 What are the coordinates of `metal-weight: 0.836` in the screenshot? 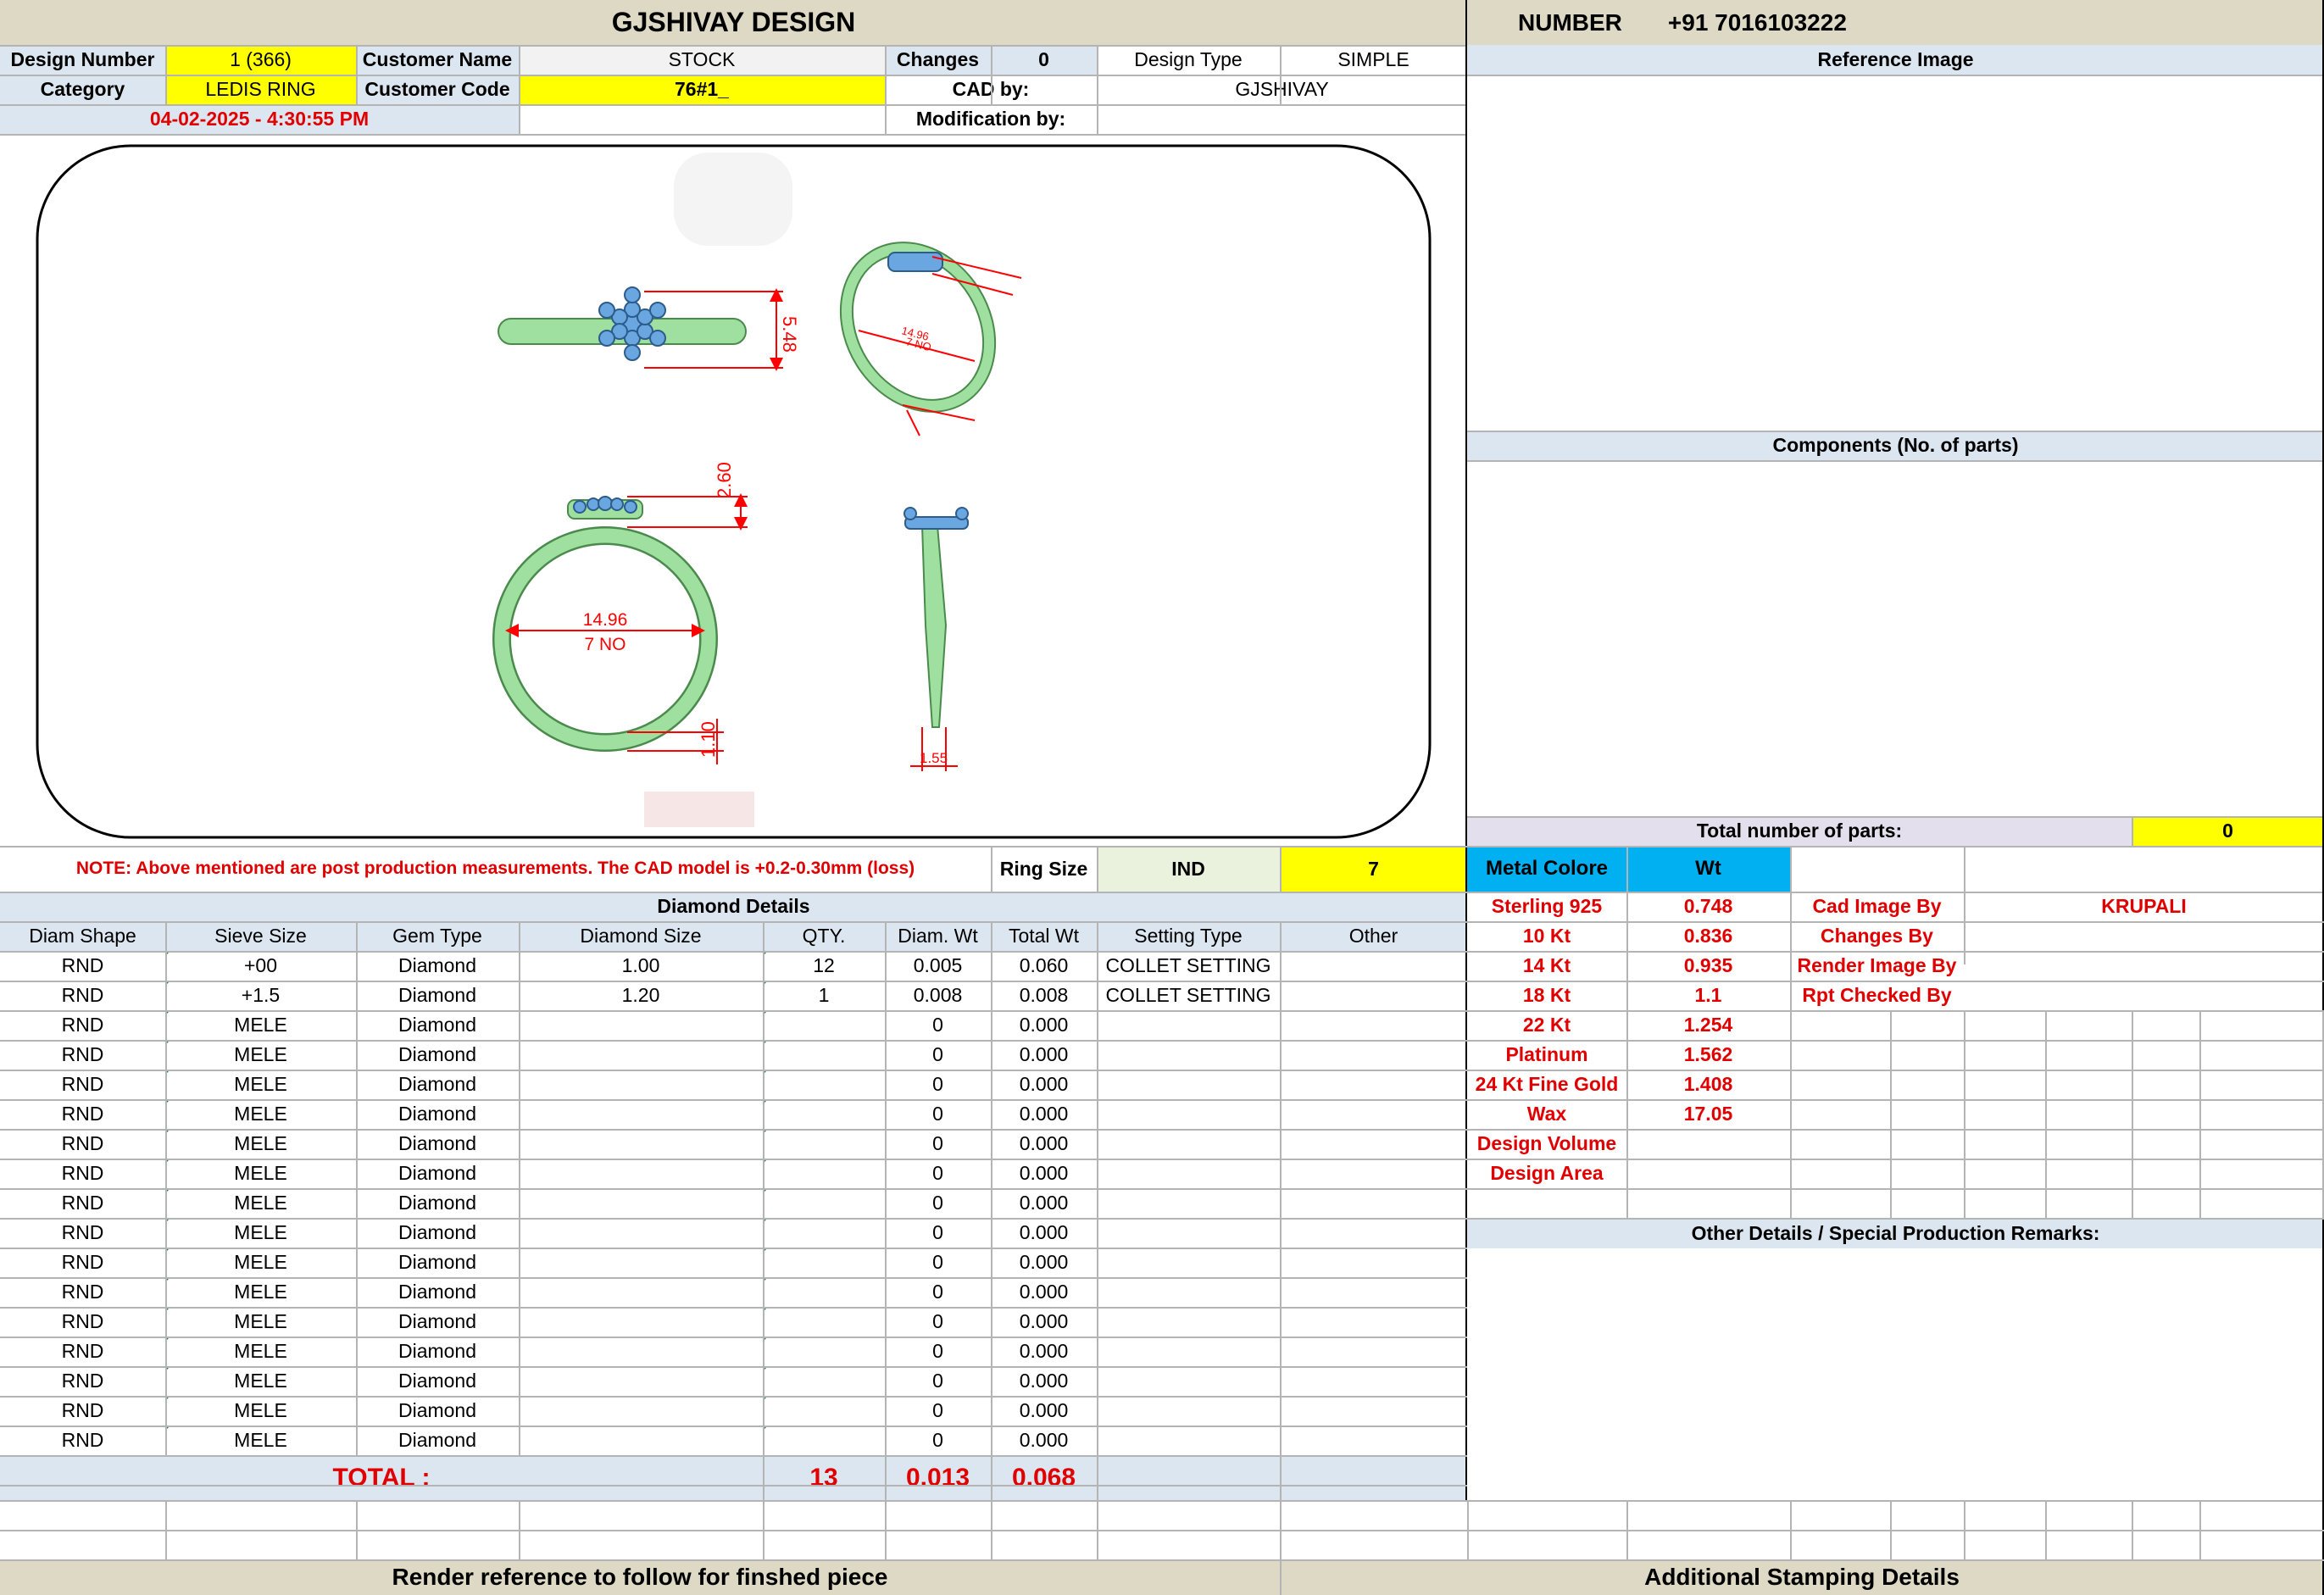 It's located at (1708, 936).